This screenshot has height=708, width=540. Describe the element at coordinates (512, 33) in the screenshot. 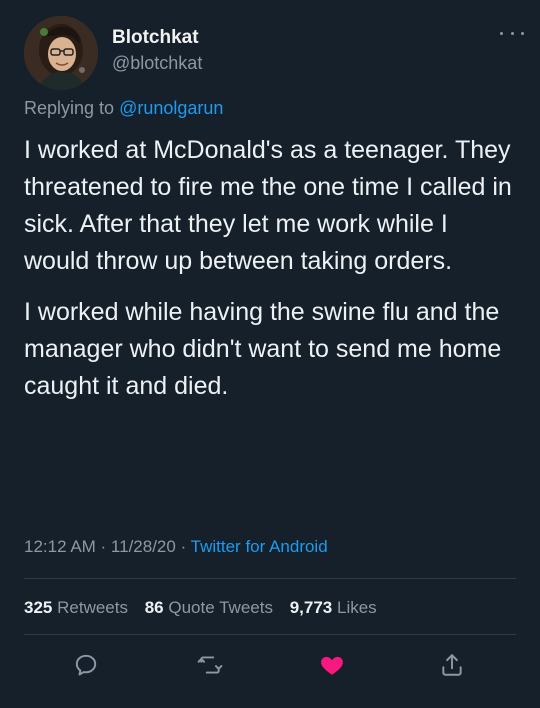

I see `more-options-icon` at that location.